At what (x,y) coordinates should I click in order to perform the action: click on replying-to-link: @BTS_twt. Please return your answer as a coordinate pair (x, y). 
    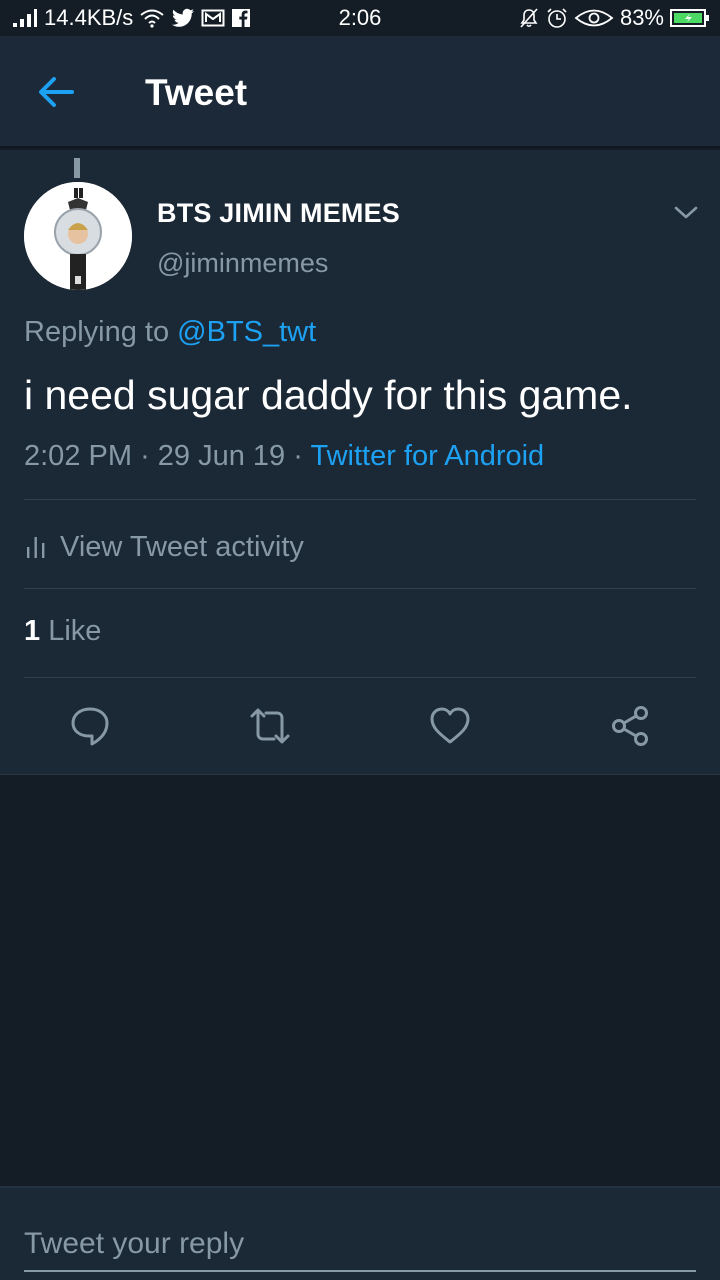
    Looking at the image, I should click on (246, 332).